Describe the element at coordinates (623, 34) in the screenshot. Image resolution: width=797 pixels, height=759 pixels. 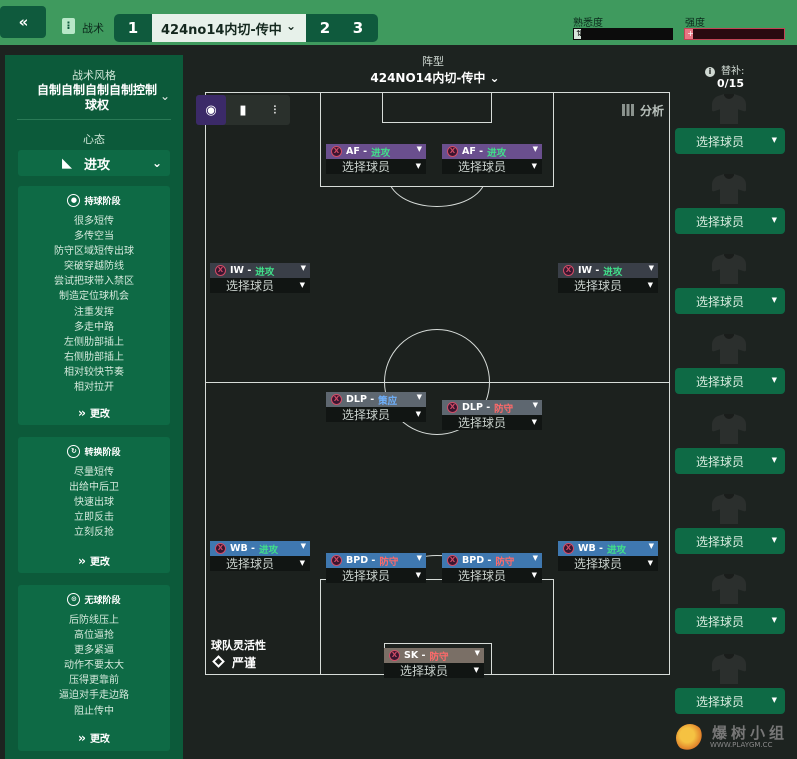
I see `familiarity-meter: ⇅` at that location.